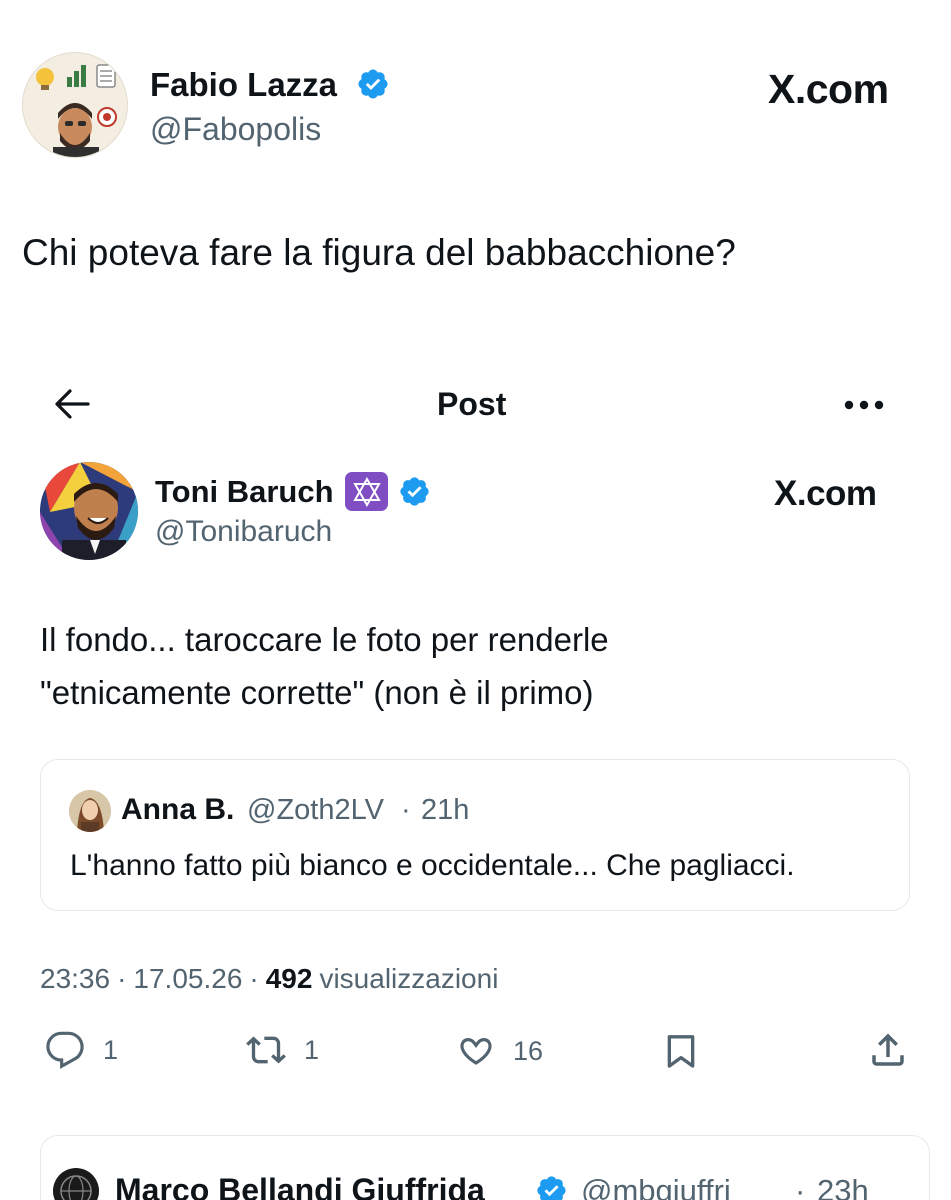 The image size is (951, 1200). I want to click on reply-author-avatar, so click(76, 1184).